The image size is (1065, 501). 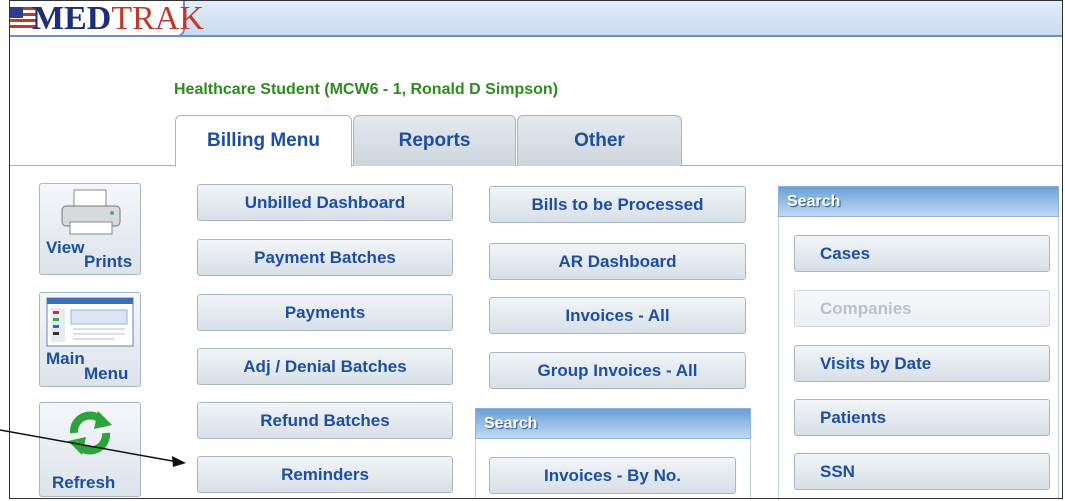 I want to click on bills-to-be-processed-button: Bills to be Processed, so click(x=617, y=204).